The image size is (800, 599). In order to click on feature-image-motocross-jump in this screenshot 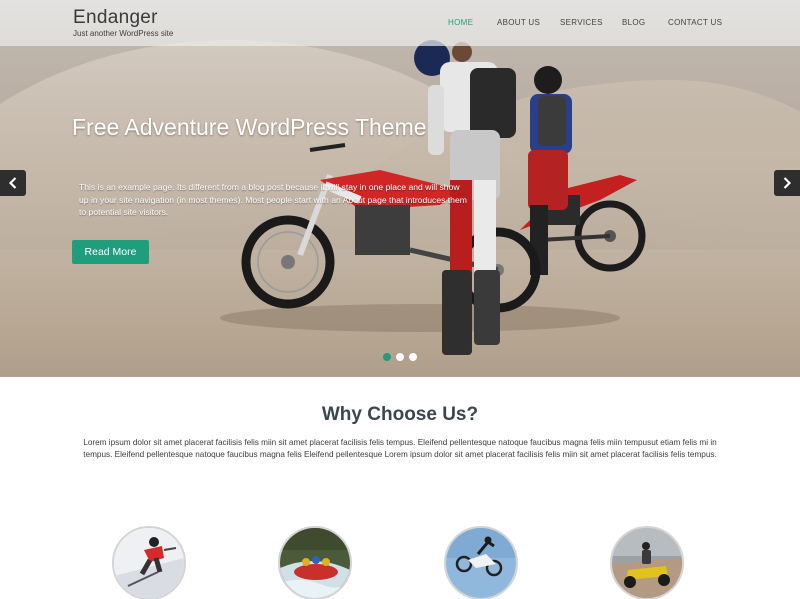, I will do `click(481, 562)`.